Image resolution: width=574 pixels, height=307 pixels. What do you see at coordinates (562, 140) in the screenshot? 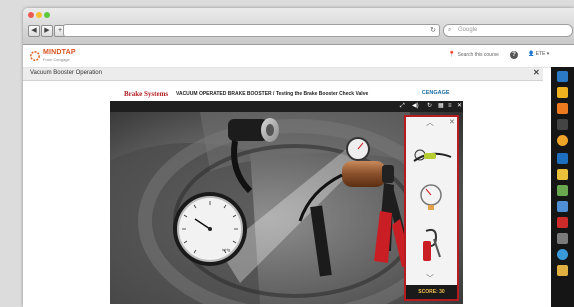
I see `sun-icon` at bounding box center [562, 140].